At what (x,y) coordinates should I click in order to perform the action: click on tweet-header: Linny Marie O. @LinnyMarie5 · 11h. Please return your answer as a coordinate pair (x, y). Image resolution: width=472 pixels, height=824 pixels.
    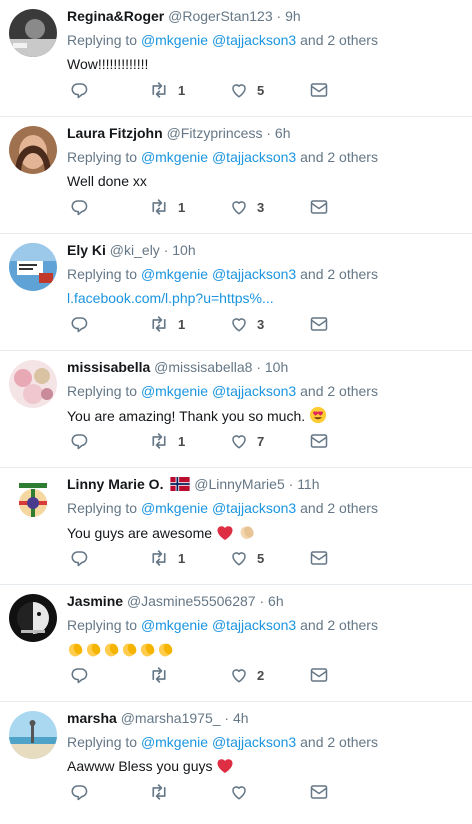
    Looking at the image, I should click on (193, 484).